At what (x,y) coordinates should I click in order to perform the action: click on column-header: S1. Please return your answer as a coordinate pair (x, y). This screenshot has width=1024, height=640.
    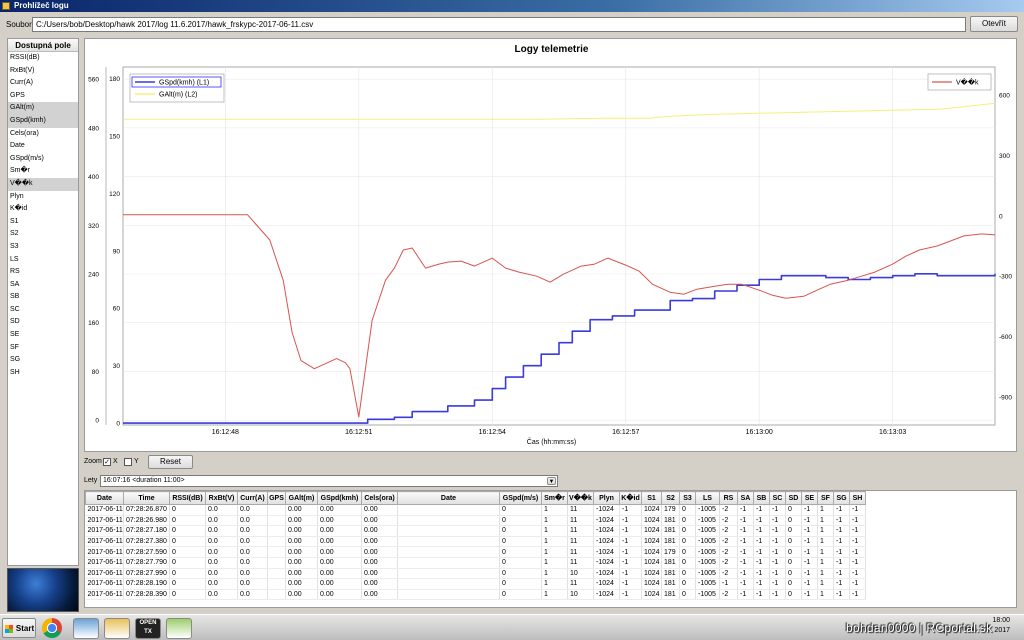
    Looking at the image, I should click on (651, 498).